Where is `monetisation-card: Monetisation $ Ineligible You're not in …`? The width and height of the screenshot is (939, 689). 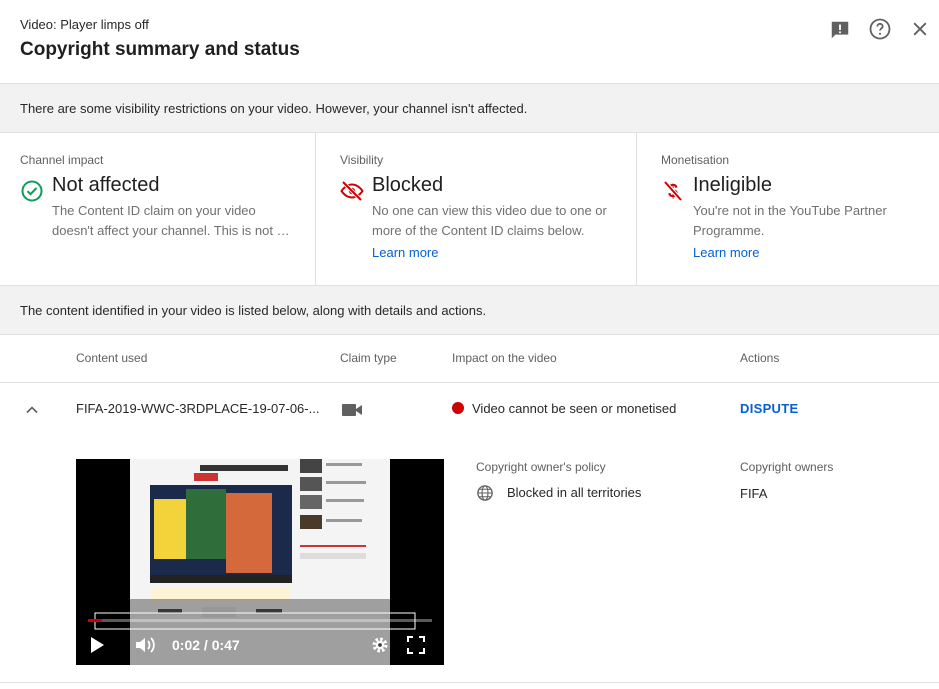 monetisation-card: Monetisation $ Ineligible You're not in … is located at coordinates (800, 209).